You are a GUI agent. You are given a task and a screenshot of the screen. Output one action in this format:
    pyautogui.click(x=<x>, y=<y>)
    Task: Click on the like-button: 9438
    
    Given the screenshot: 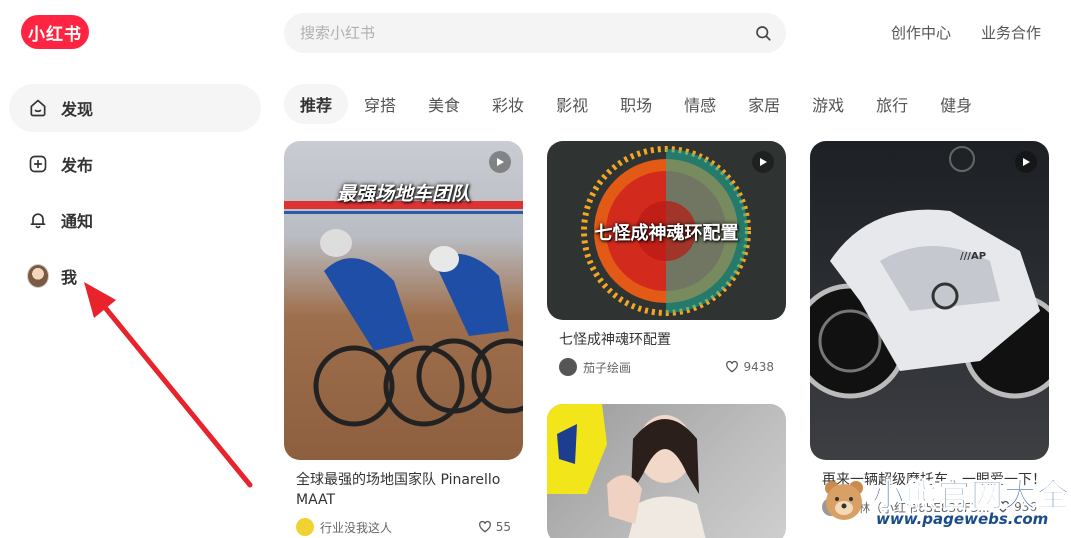 What is the action you would take?
    pyautogui.click(x=749, y=367)
    